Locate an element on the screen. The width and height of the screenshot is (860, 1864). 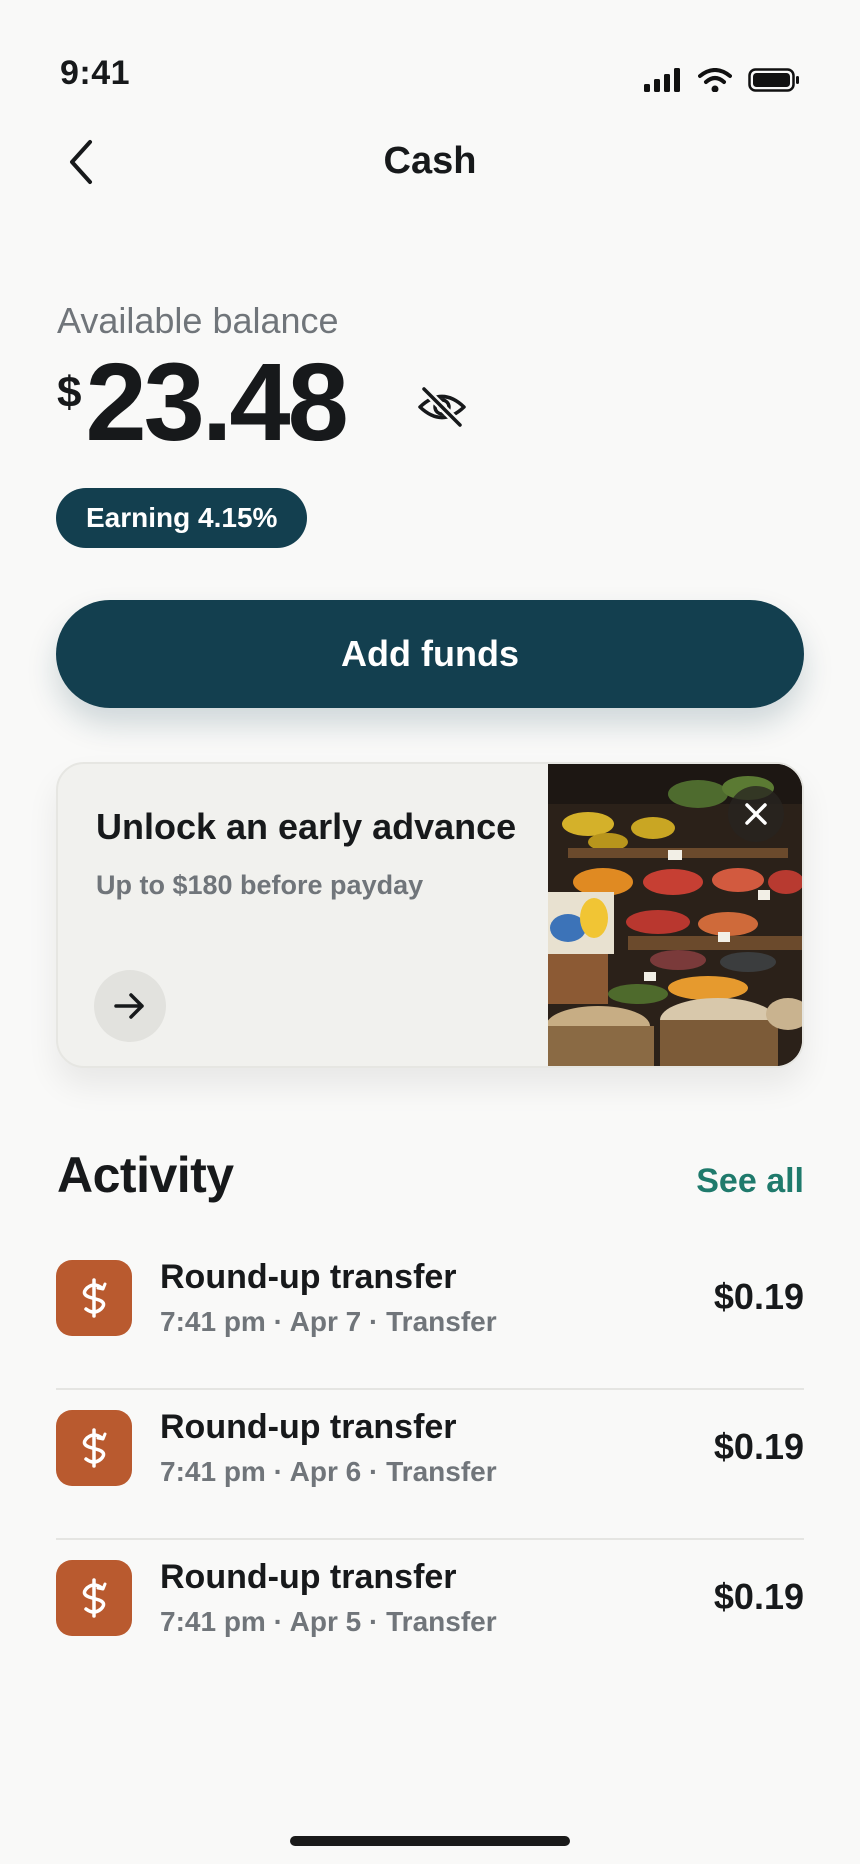
page-title: Cash is located at coordinates (430, 161).